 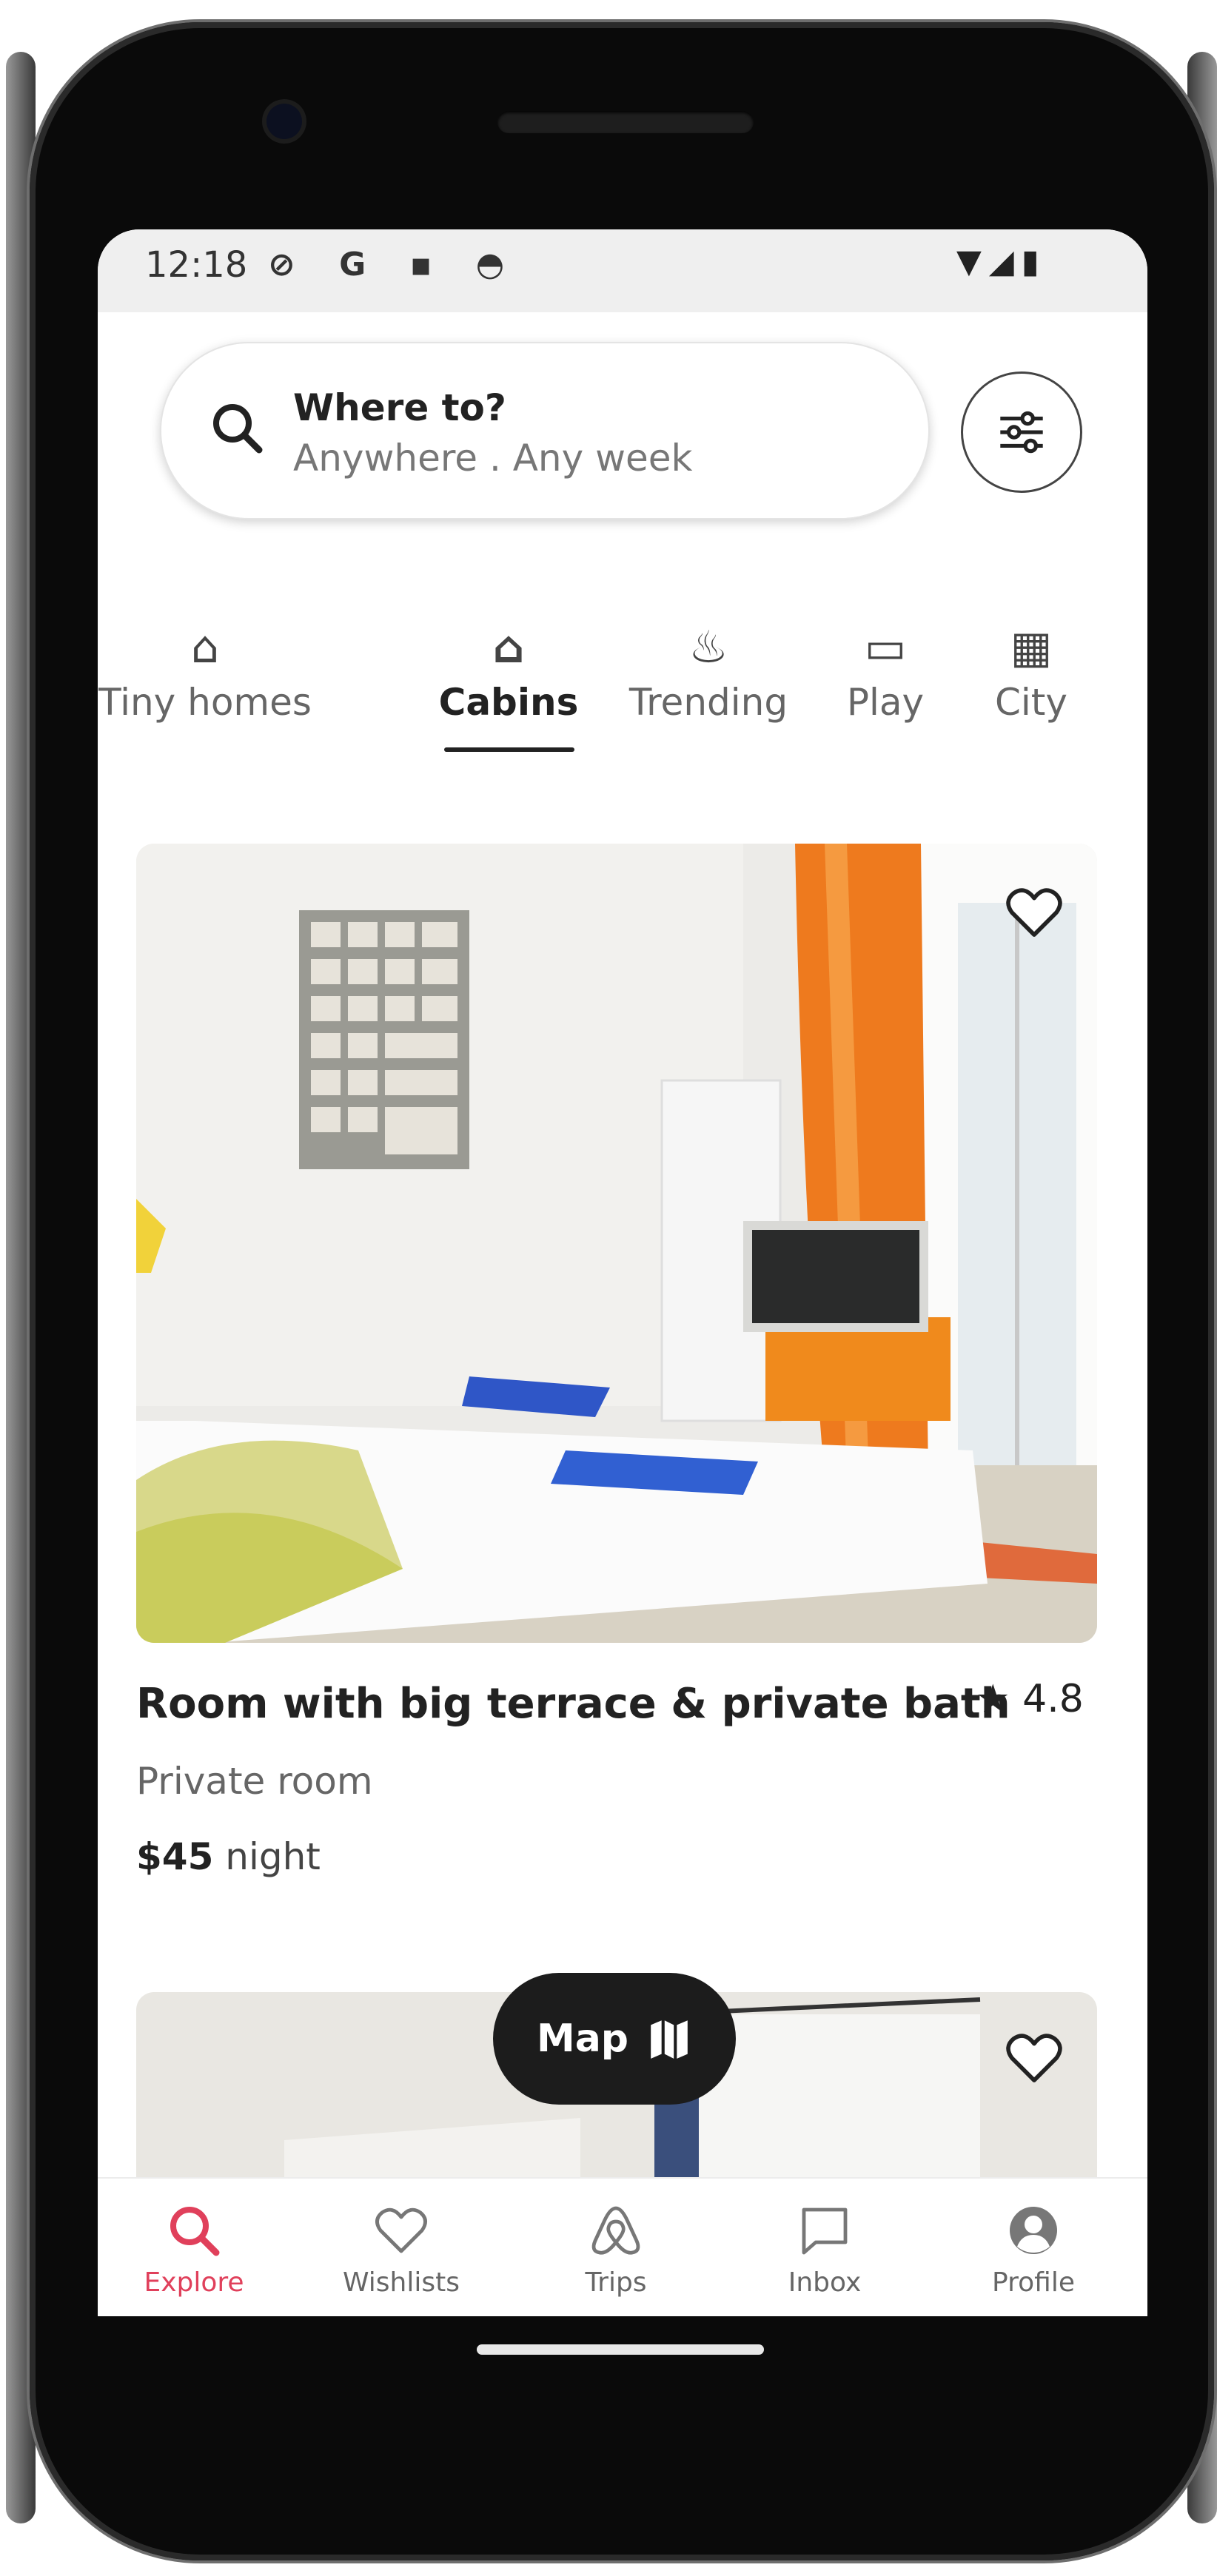 I want to click on home-gesture-bar, so click(x=620, y=2349).